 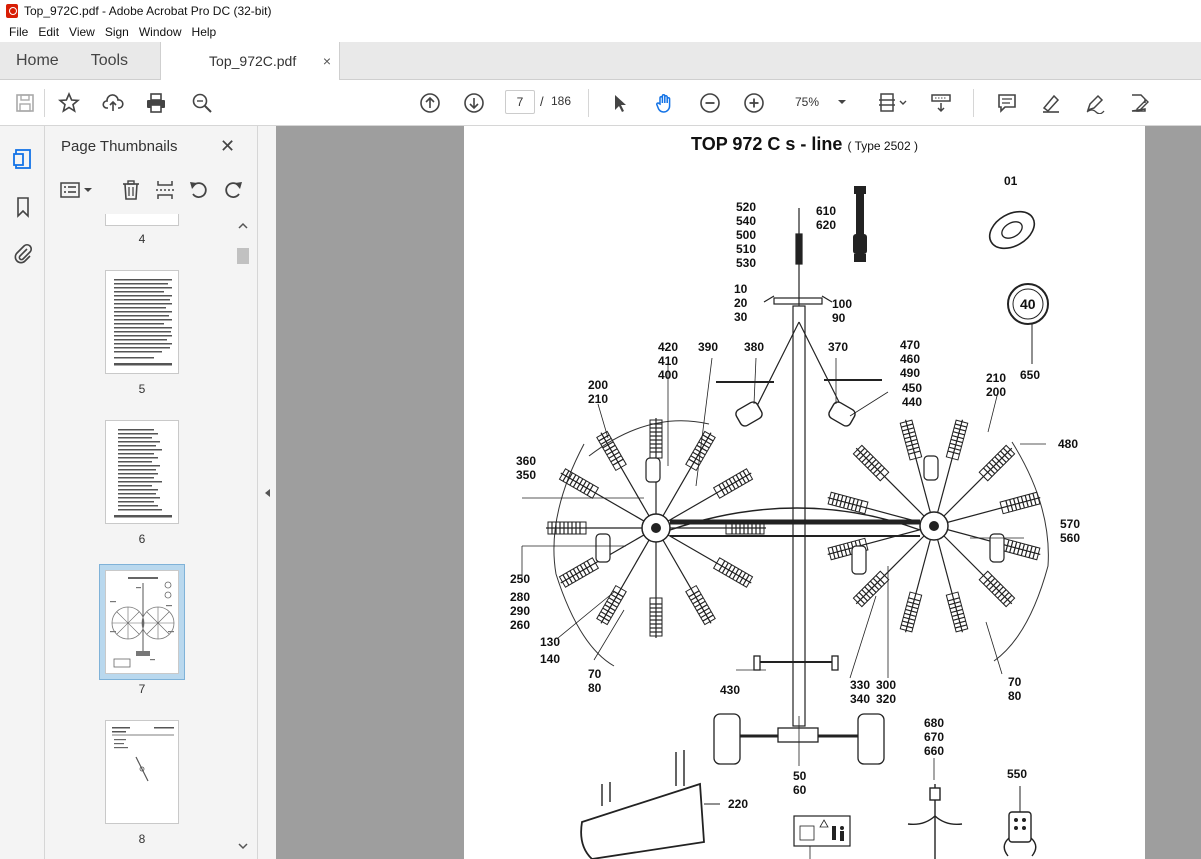 What do you see at coordinates (117, 32) in the screenshot?
I see `menu-sign: Sign` at bounding box center [117, 32].